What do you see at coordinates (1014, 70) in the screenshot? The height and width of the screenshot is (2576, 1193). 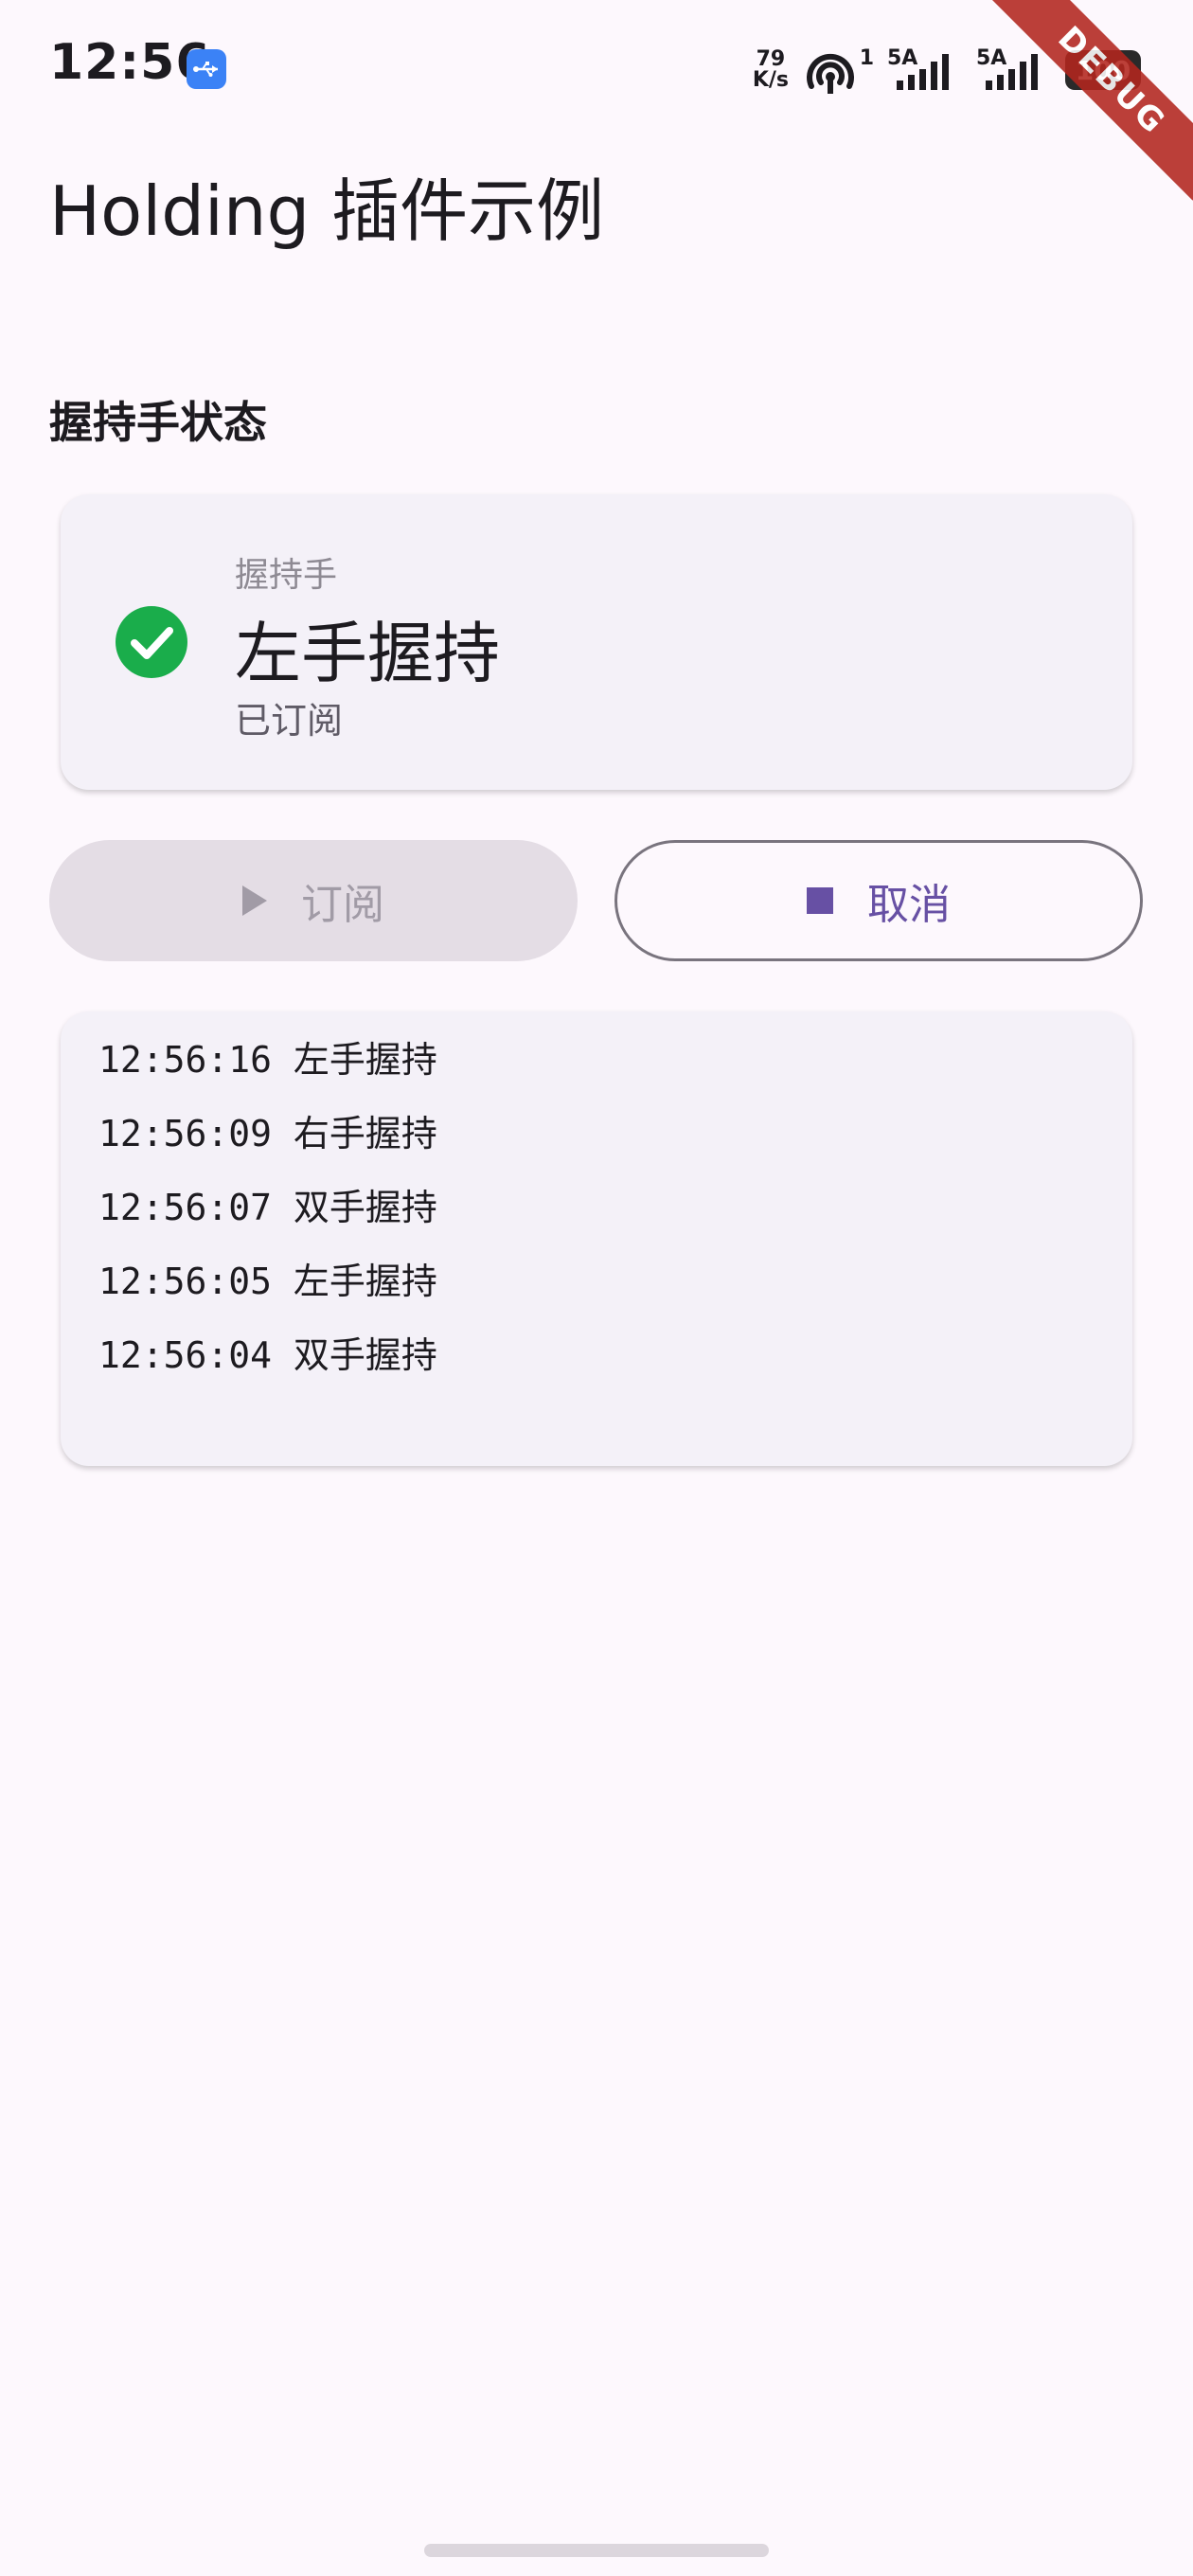 I see `signal-sim2-icon: 5A` at bounding box center [1014, 70].